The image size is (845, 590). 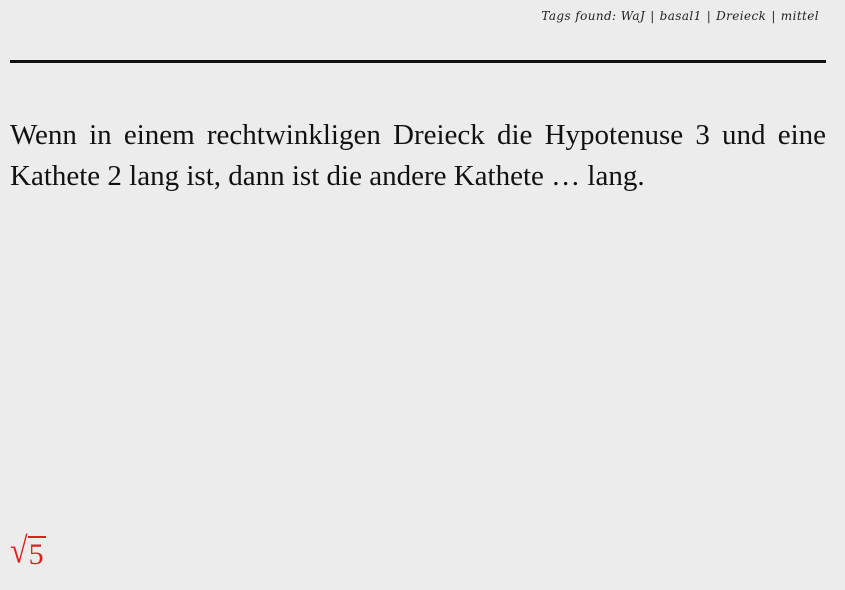 I want to click on answer: √5, so click(x=28, y=551).